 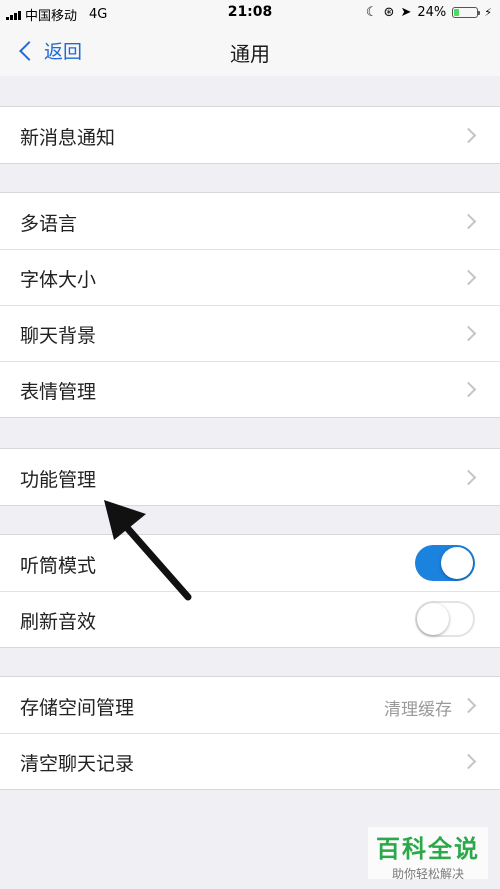 I want to click on row-label: 字体大小, so click(x=58, y=280).